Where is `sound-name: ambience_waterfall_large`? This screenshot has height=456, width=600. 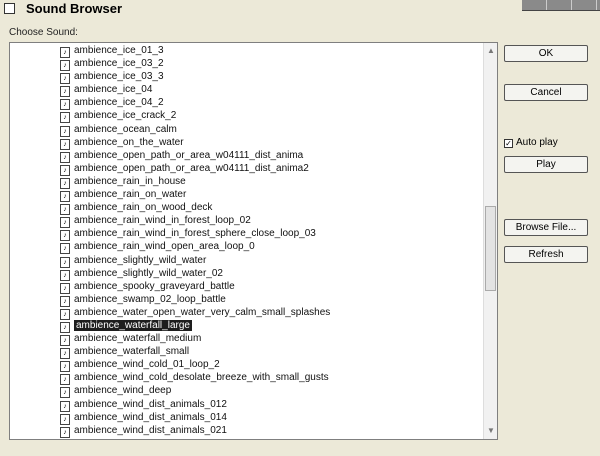 sound-name: ambience_waterfall_large is located at coordinates (133, 325).